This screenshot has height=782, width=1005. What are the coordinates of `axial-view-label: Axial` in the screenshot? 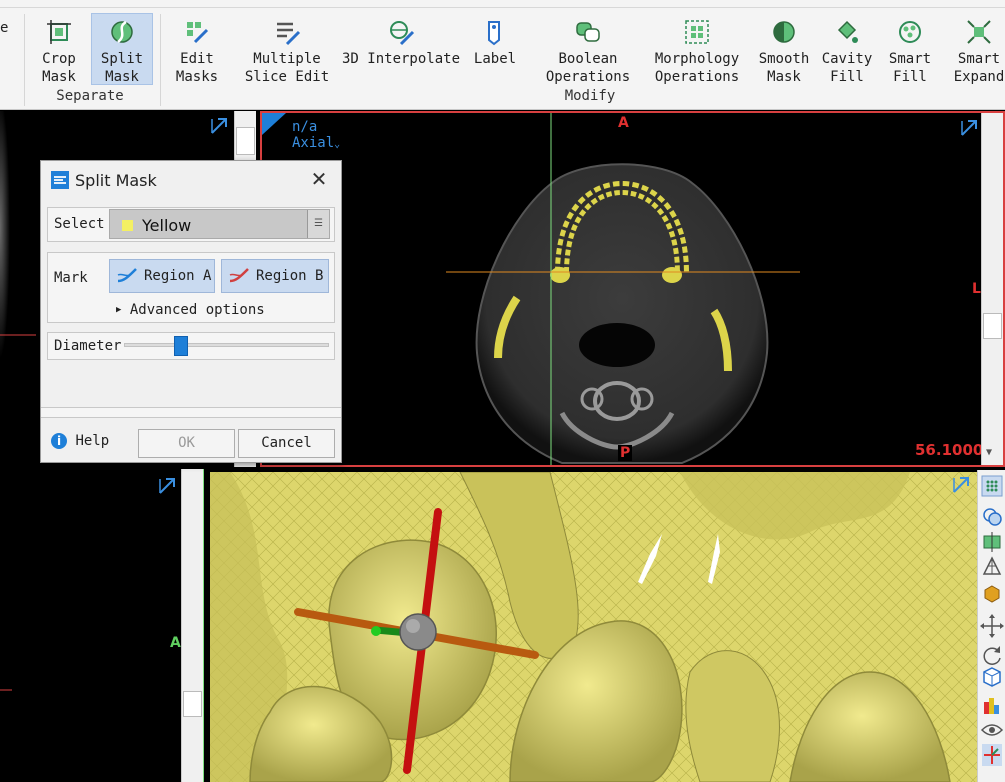 It's located at (313, 143).